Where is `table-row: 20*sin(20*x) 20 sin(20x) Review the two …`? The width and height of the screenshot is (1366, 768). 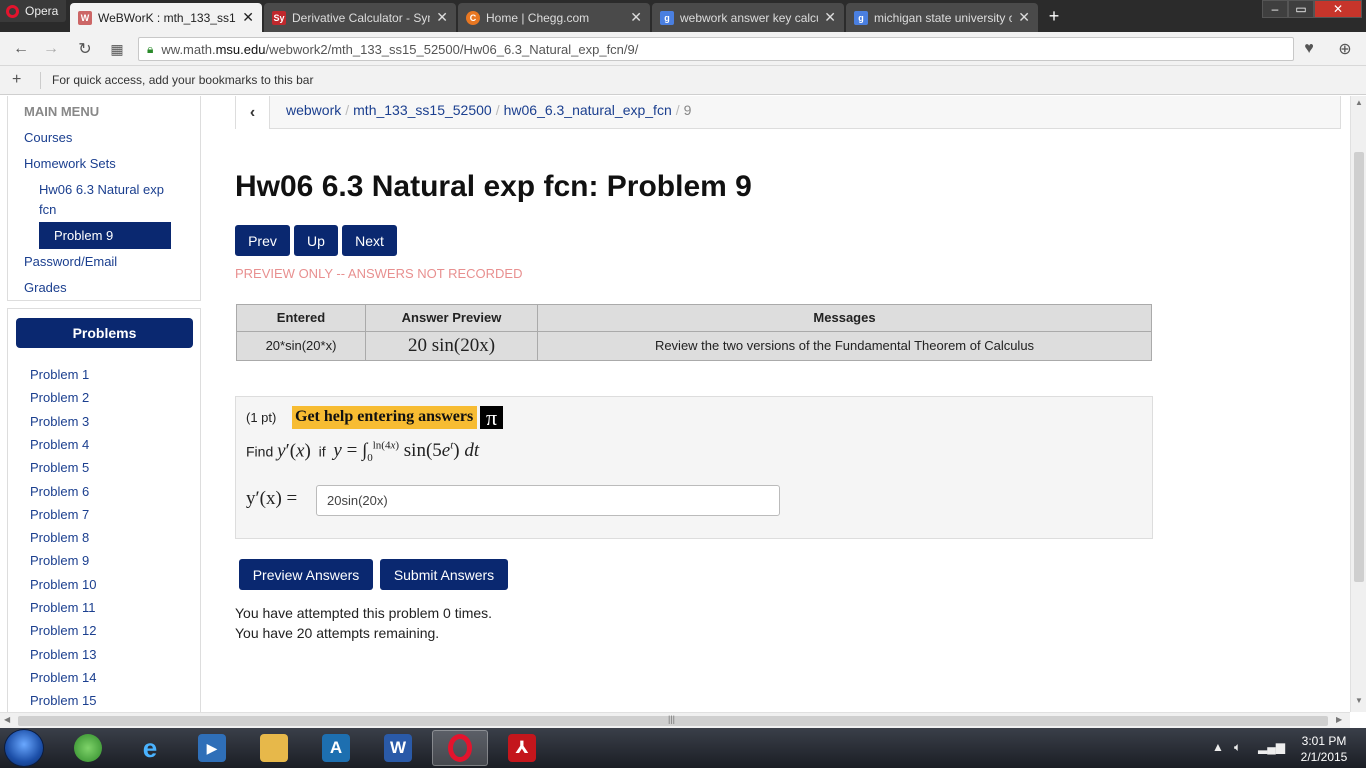
table-row: 20*sin(20*x) 20 sin(20x) Review the two … is located at coordinates (694, 346).